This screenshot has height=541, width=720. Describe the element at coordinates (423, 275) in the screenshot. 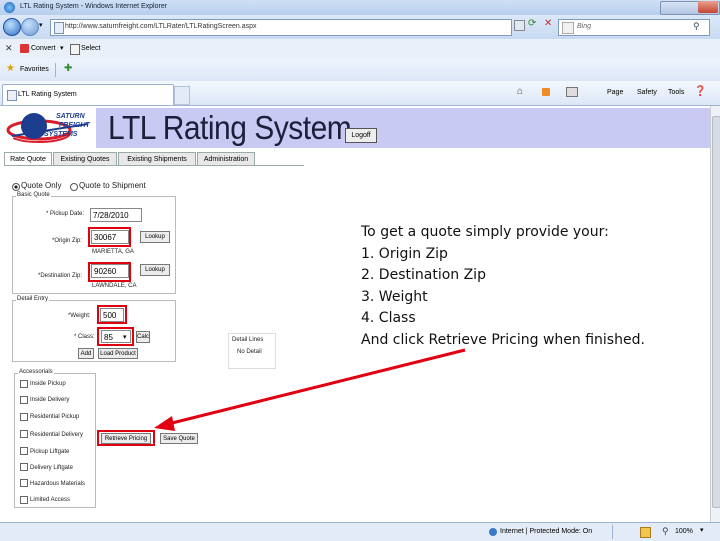

I see `instruction-line: 2. Destination Zip` at that location.